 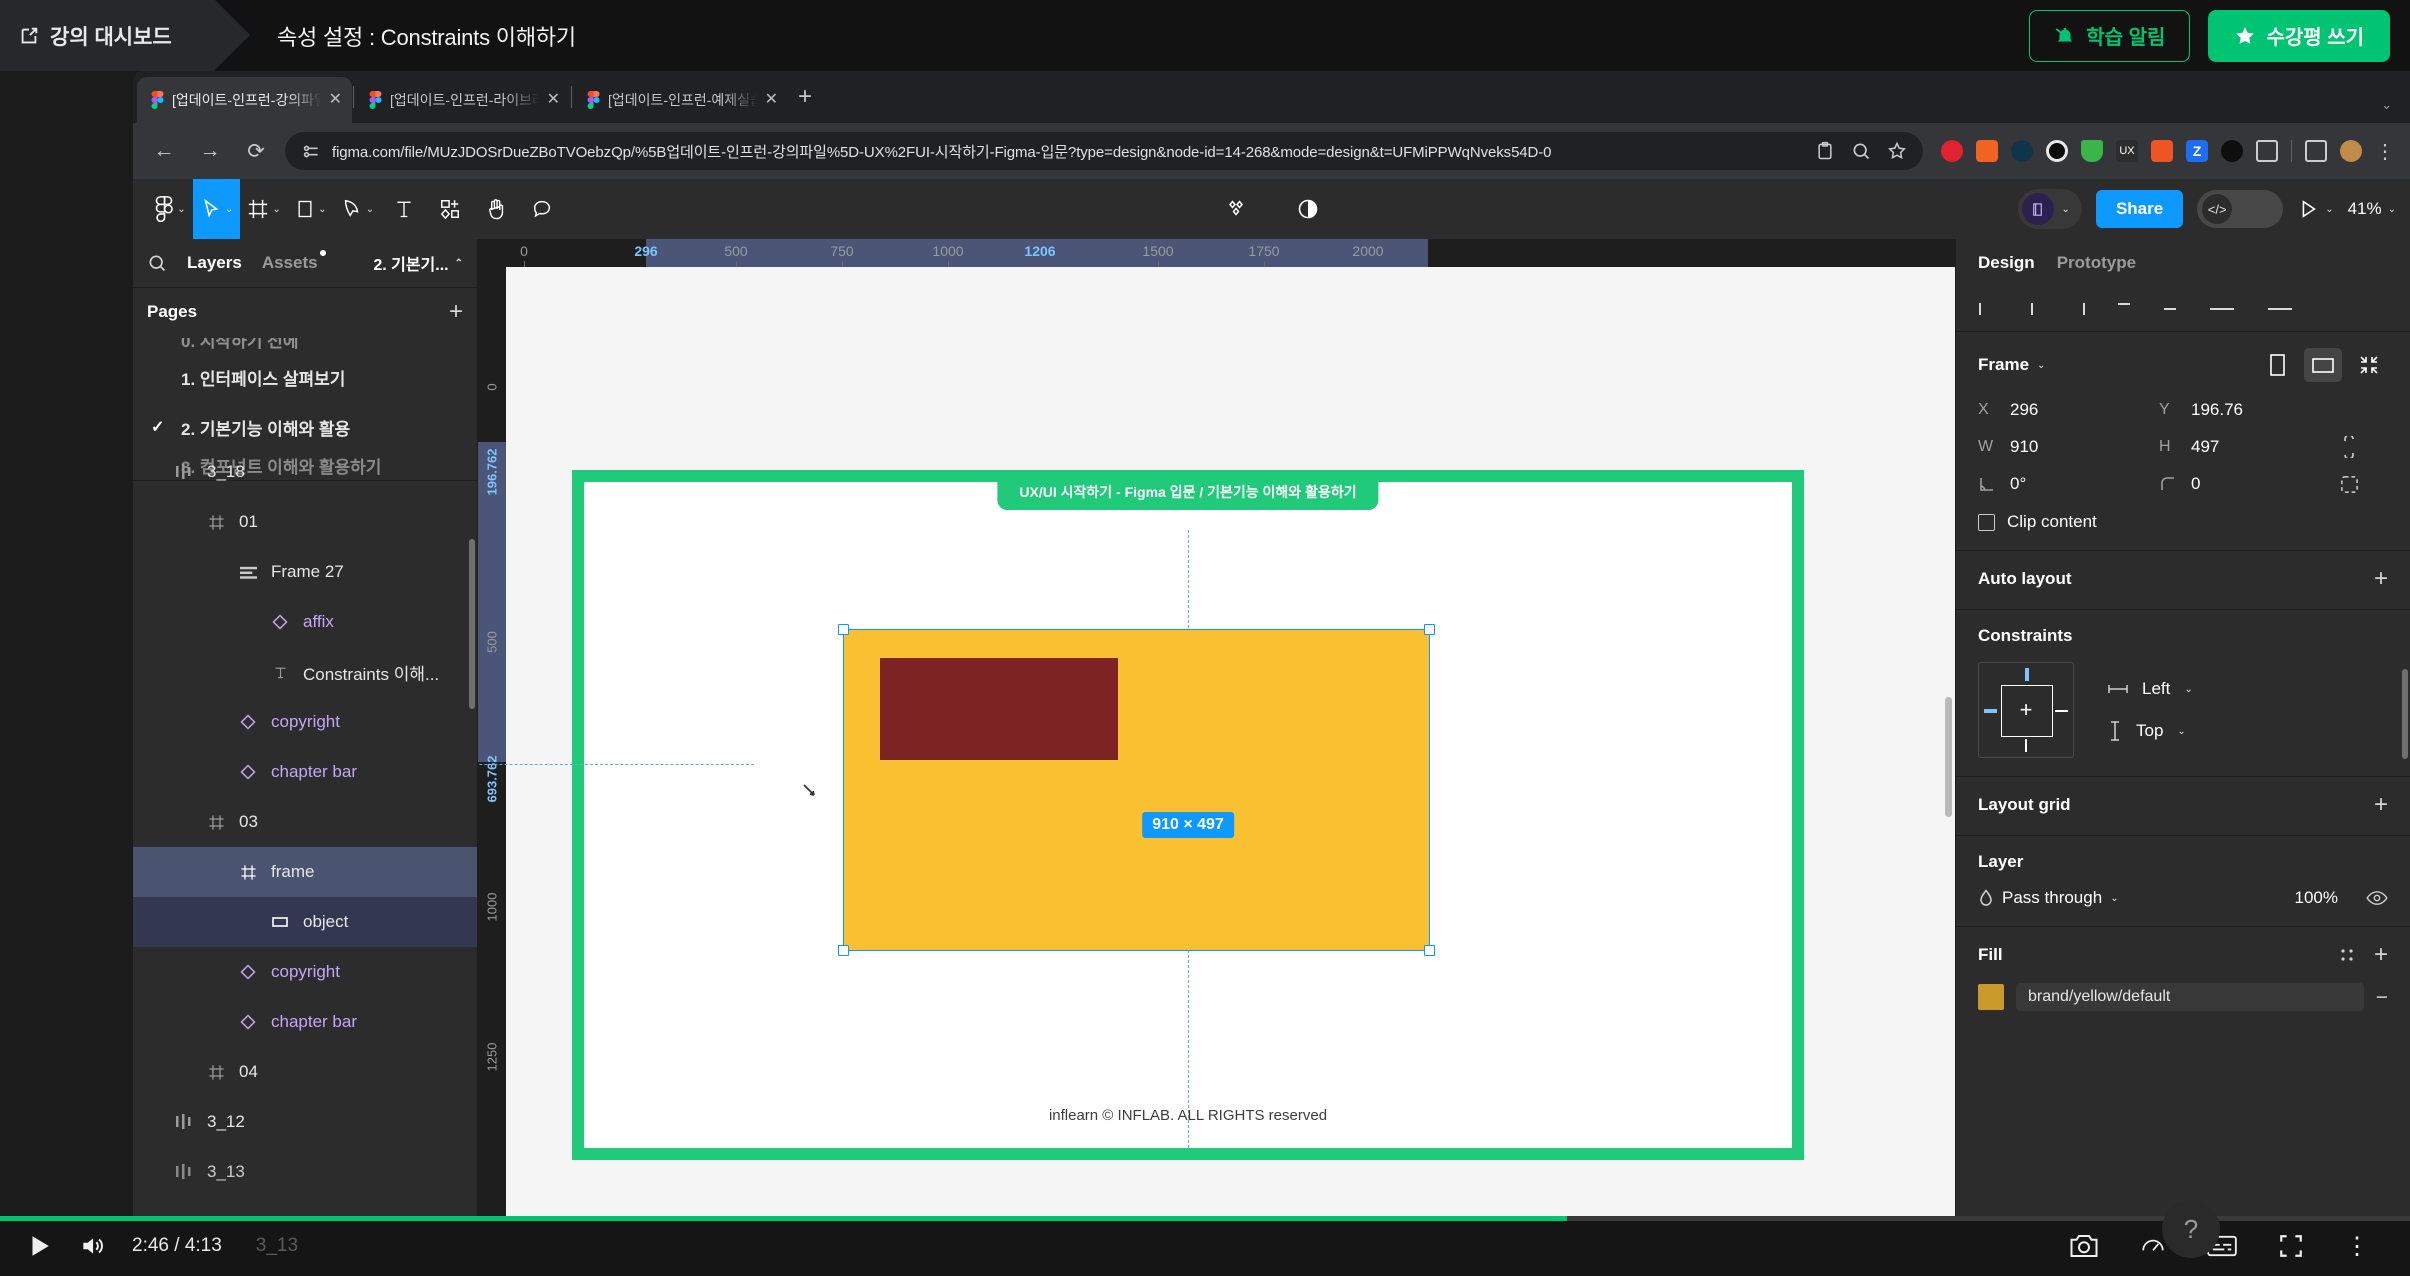 I want to click on page-row-1: 1. 인터페이스 살펴보기, so click(x=305, y=377).